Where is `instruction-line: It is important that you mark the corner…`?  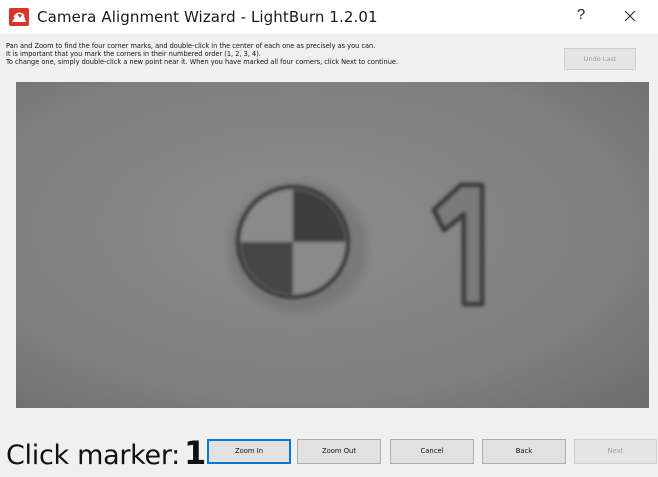 instruction-line: It is important that you mark the corner… is located at coordinates (133, 54).